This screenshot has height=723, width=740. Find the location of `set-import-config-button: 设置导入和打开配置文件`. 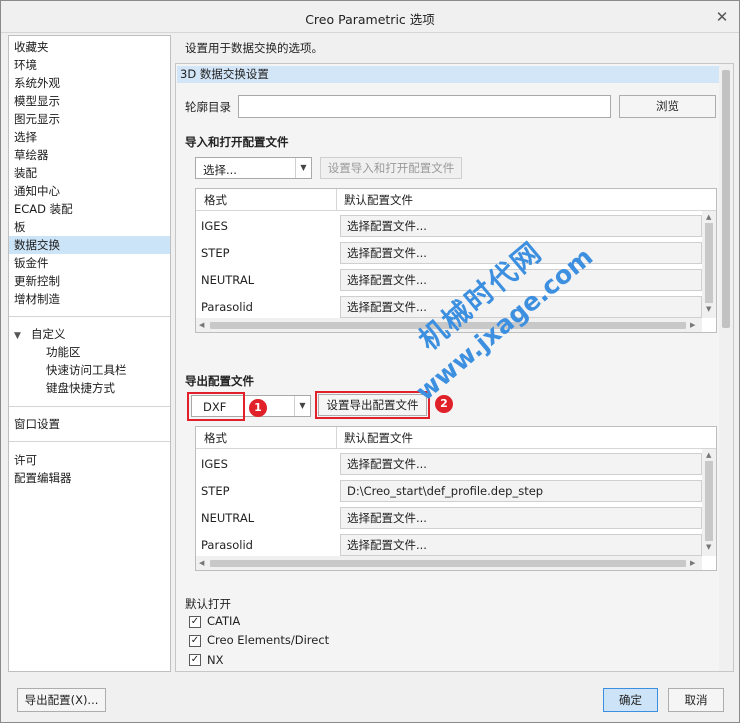

set-import-config-button: 设置导入和打开配置文件 is located at coordinates (391, 168).